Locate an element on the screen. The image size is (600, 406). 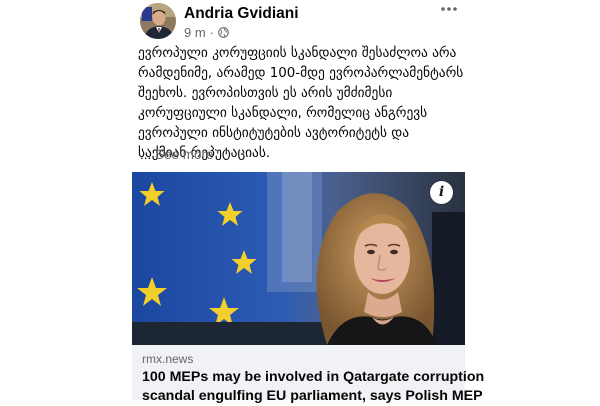
avatar is located at coordinates (158, 21).